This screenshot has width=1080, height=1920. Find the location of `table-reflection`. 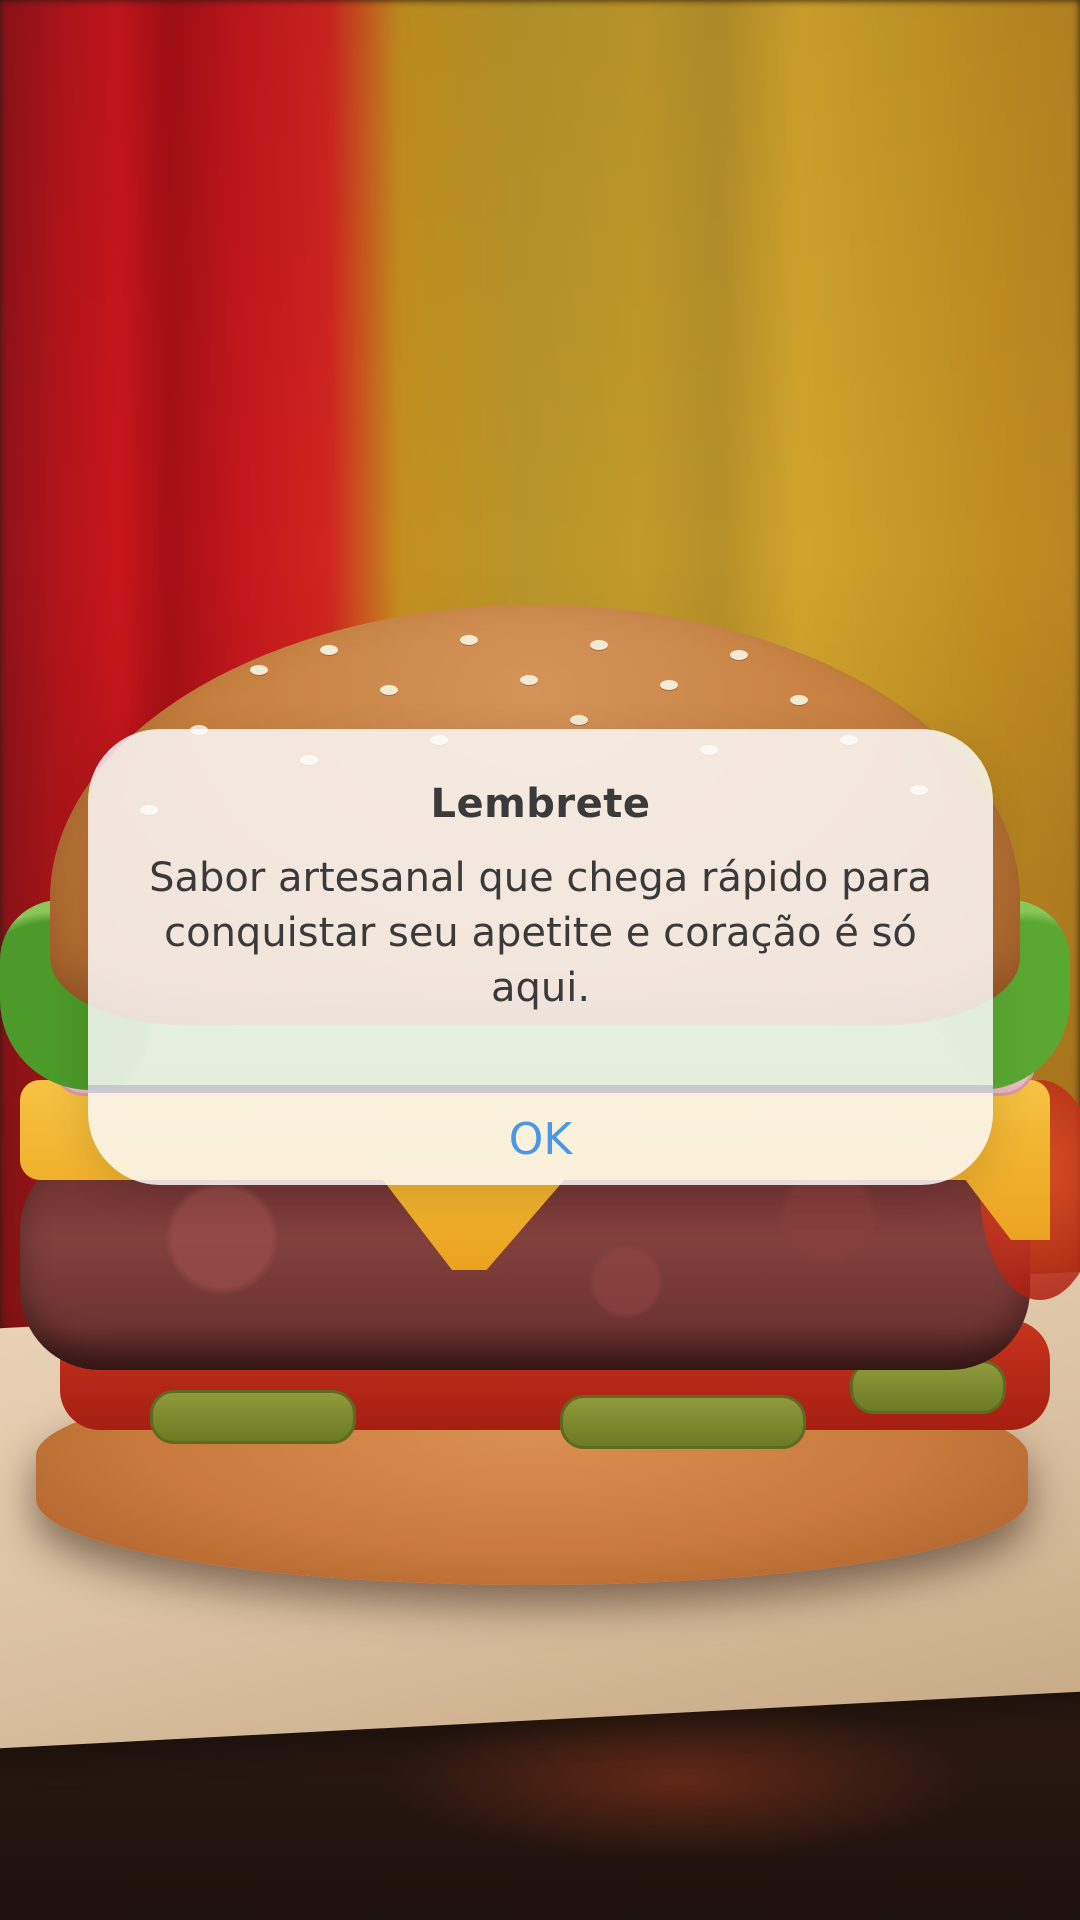

table-reflection is located at coordinates (680, 1780).